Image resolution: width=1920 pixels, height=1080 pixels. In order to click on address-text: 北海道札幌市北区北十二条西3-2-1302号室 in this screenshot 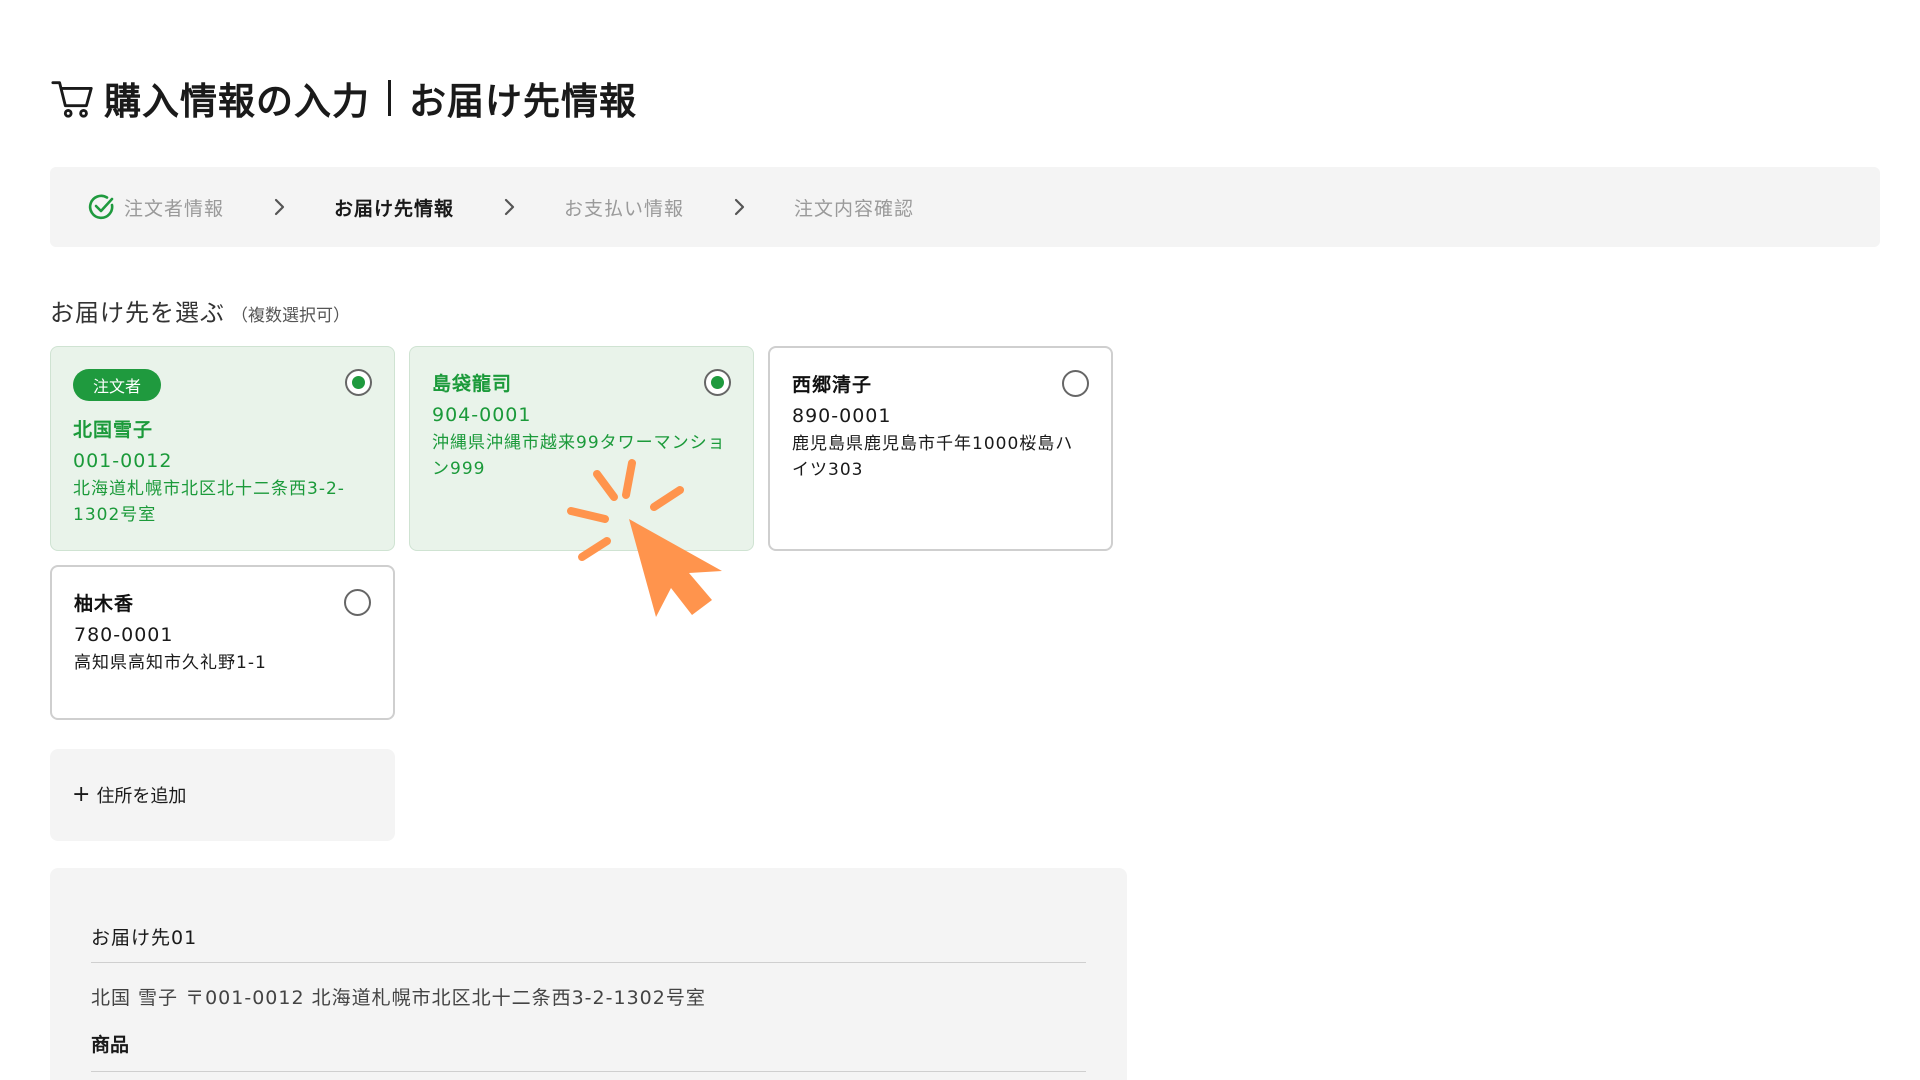, I will do `click(209, 502)`.